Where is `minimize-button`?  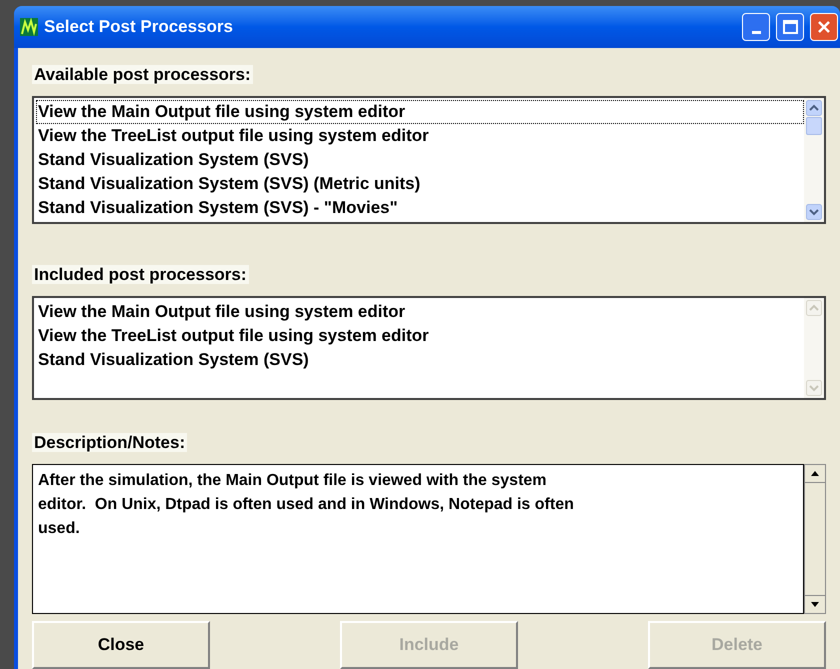 minimize-button is located at coordinates (756, 27).